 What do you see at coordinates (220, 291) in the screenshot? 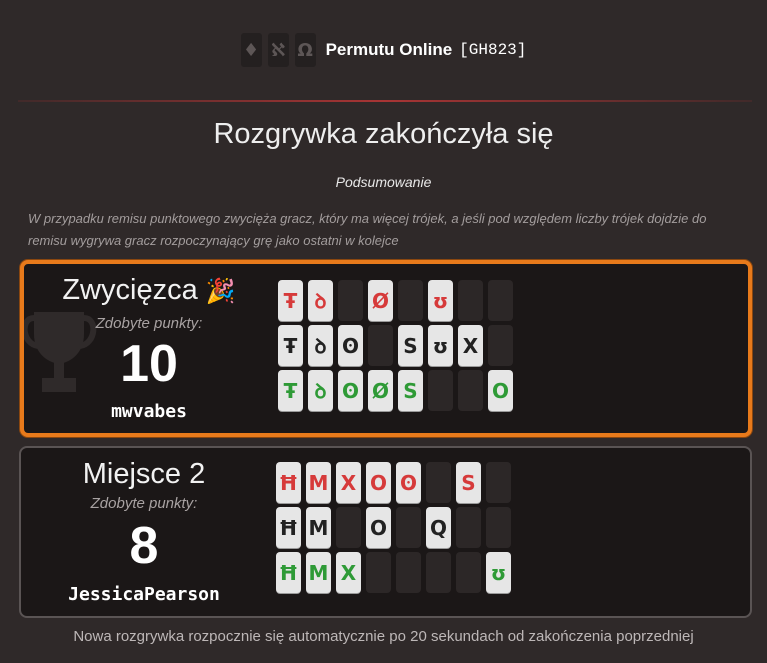
I see `party-popper-icon: 🎉` at bounding box center [220, 291].